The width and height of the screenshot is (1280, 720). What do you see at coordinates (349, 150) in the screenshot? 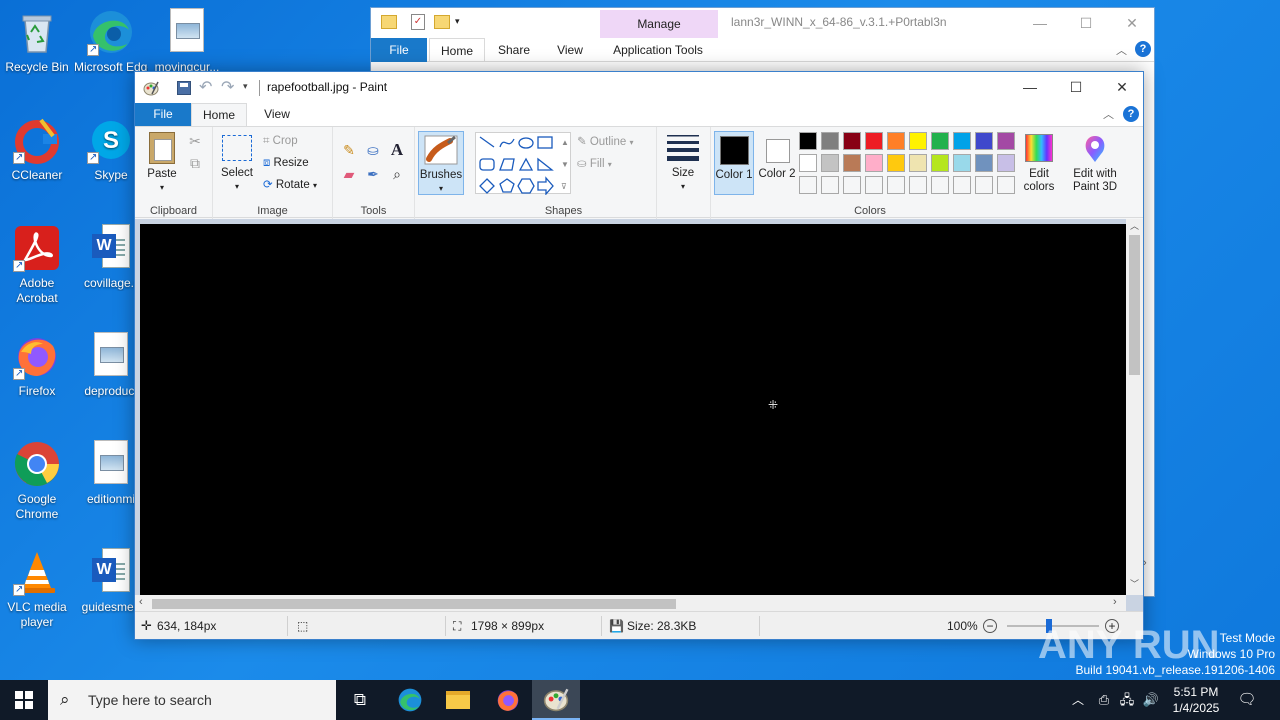
I see `pencil-icon: ✎` at bounding box center [349, 150].